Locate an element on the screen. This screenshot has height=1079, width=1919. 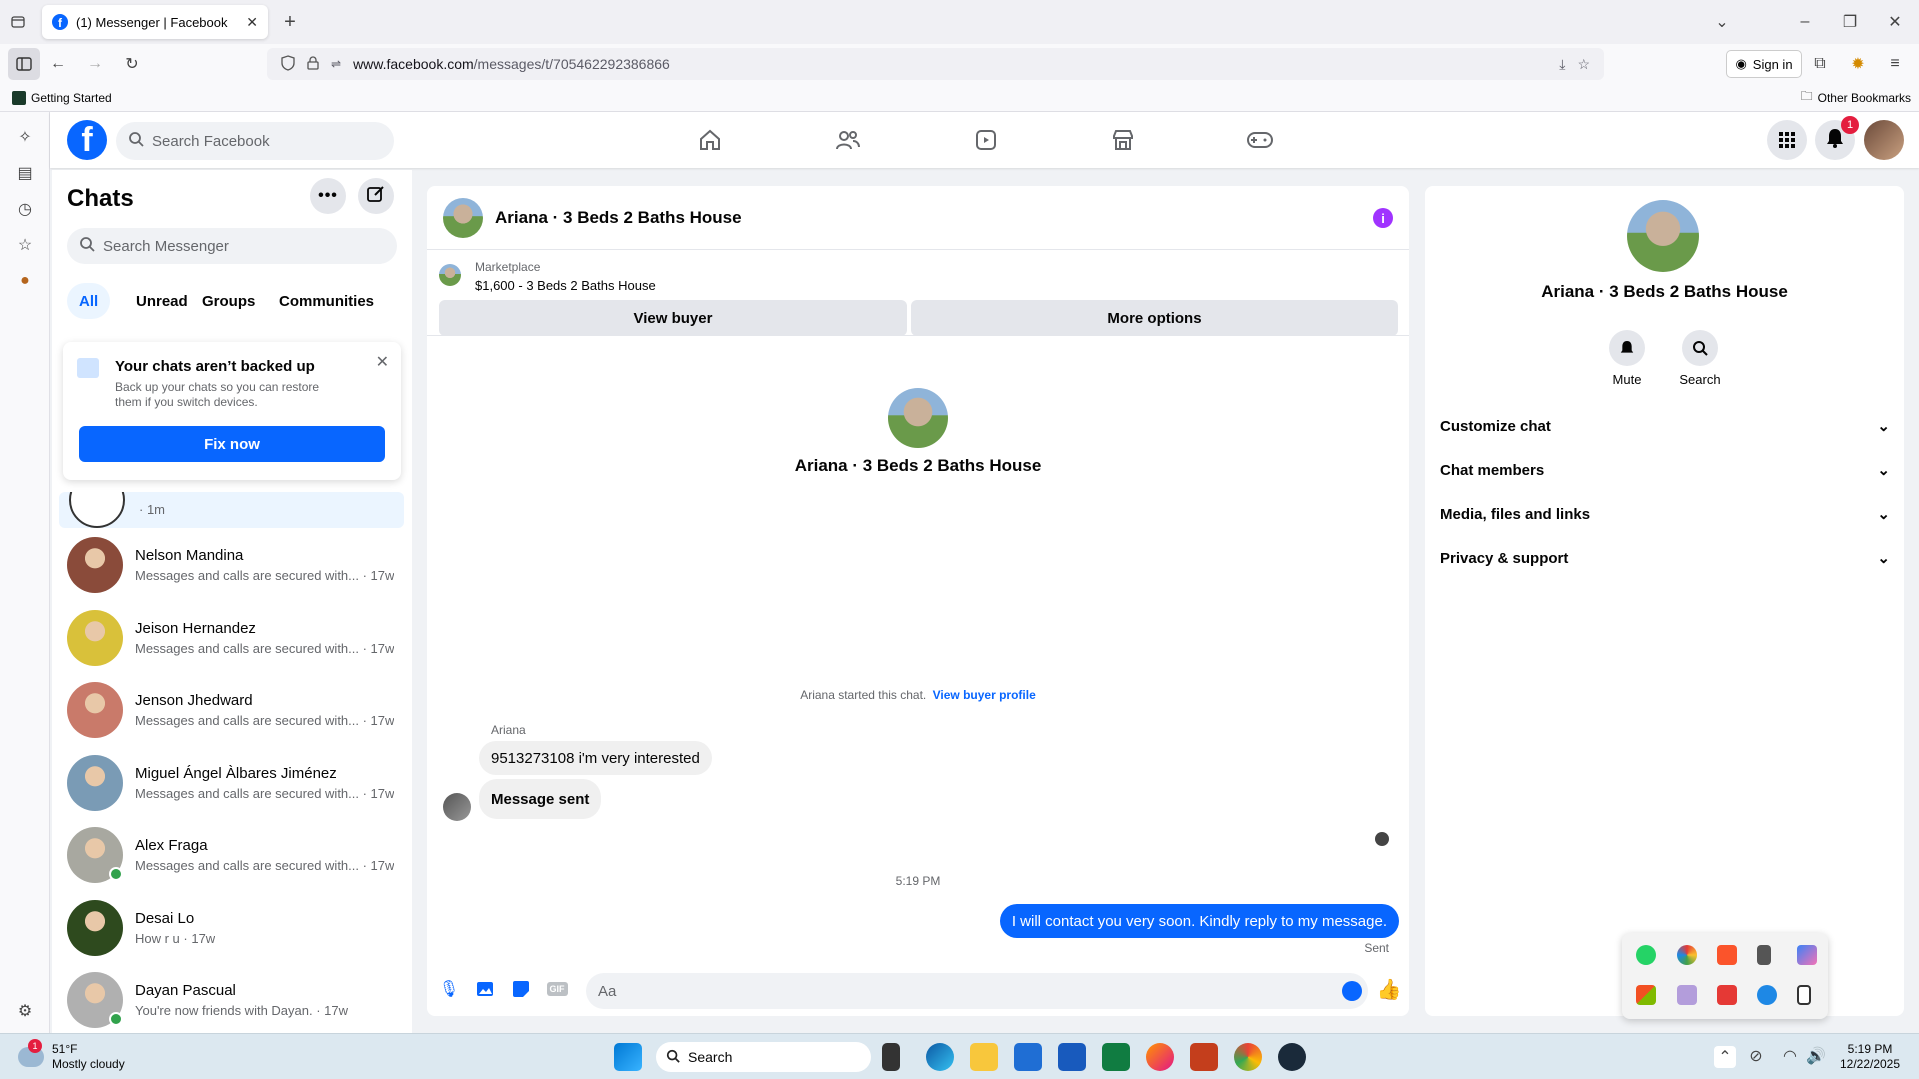
start-windows-icon is located at coordinates (628, 1057).